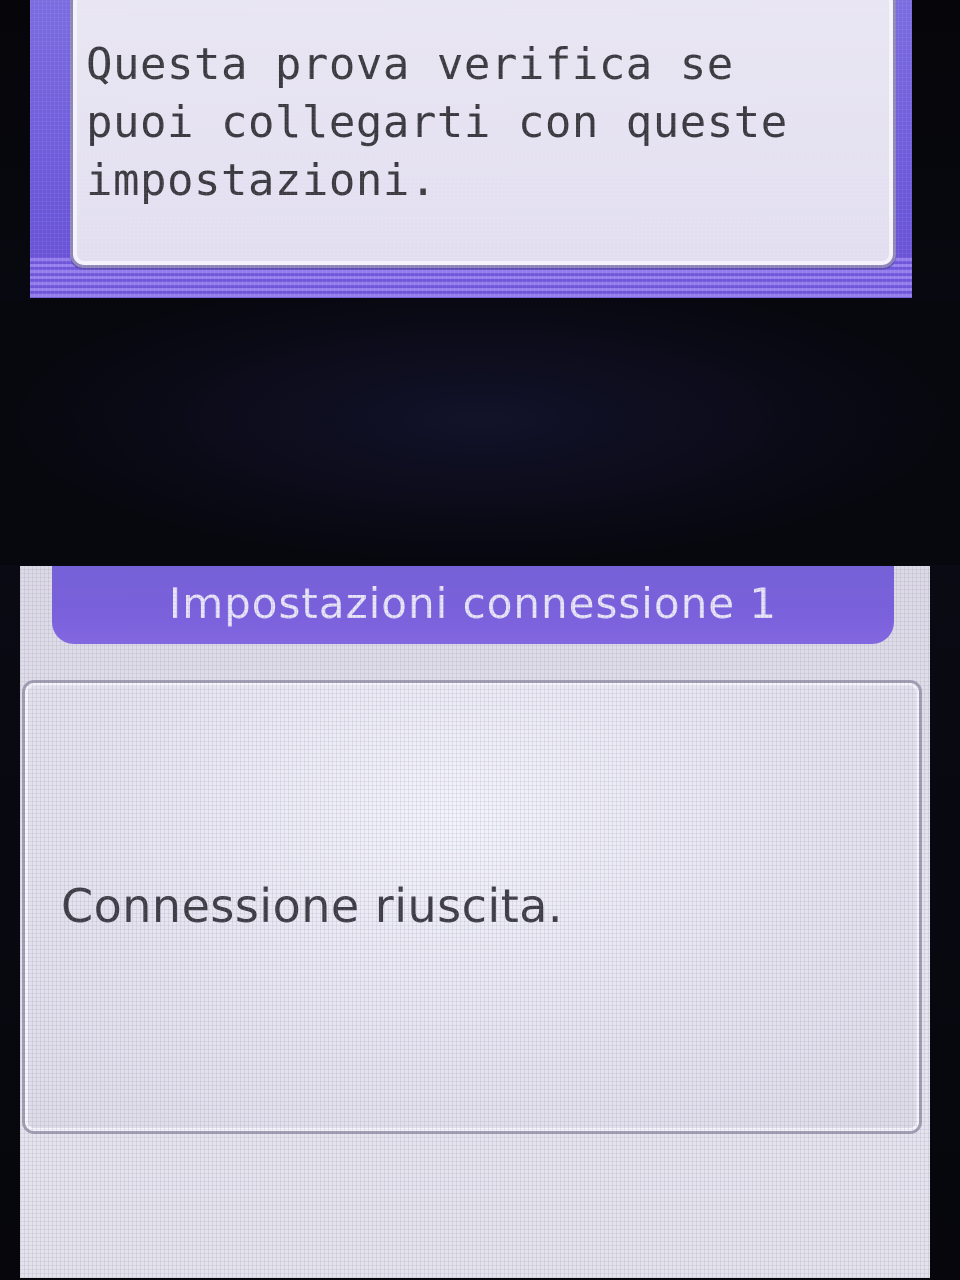 This screenshot has width=960, height=1280. I want to click on title-bar: Impostazioni connessione 1, so click(473, 605).